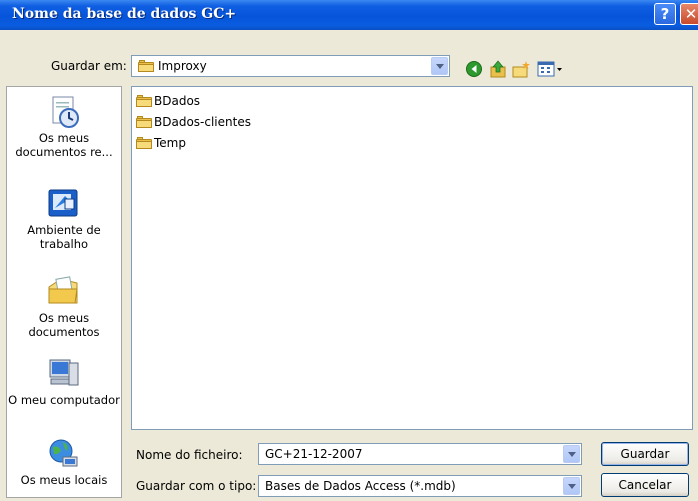  Describe the element at coordinates (89, 66) in the screenshot. I see `save-in-label: Guardar em:` at that location.